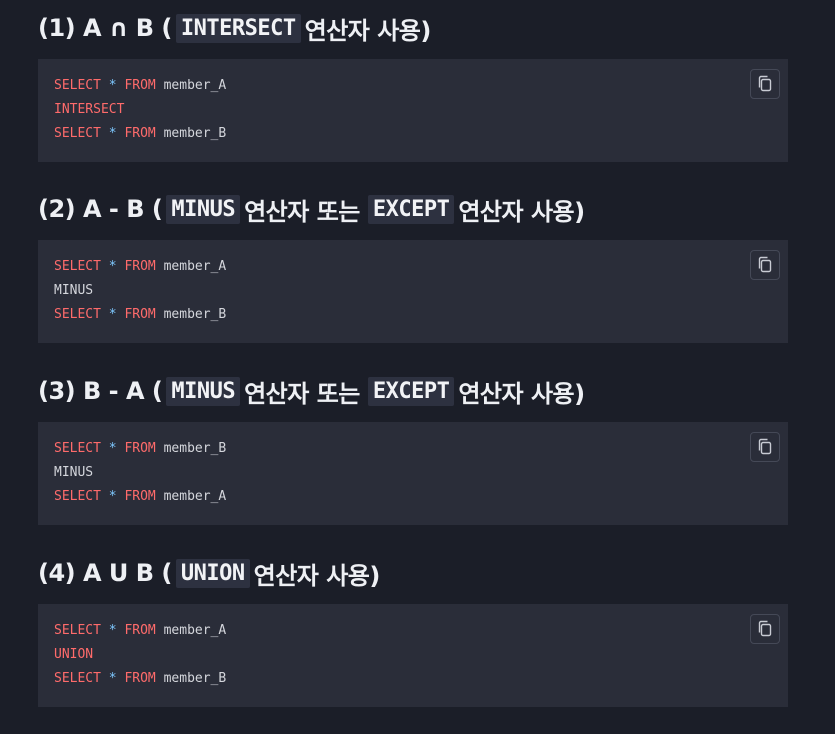 The height and width of the screenshot is (734, 835). I want to click on heading-prefix: (4) A U B (, so click(105, 573).